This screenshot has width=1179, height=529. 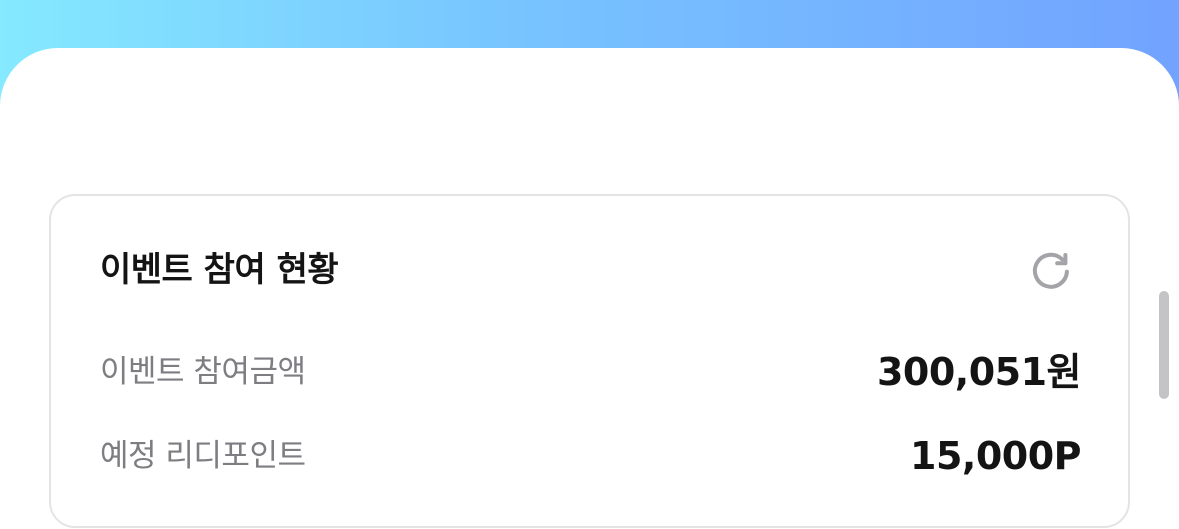 I want to click on expected-points-value: 15,000P, so click(x=996, y=456).